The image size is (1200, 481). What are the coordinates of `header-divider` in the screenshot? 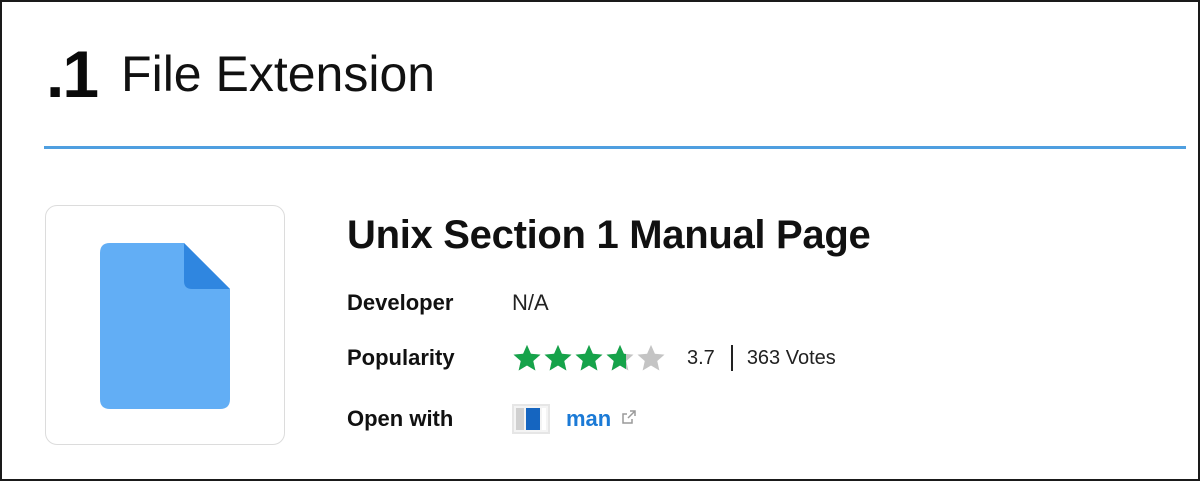 It's located at (615, 147).